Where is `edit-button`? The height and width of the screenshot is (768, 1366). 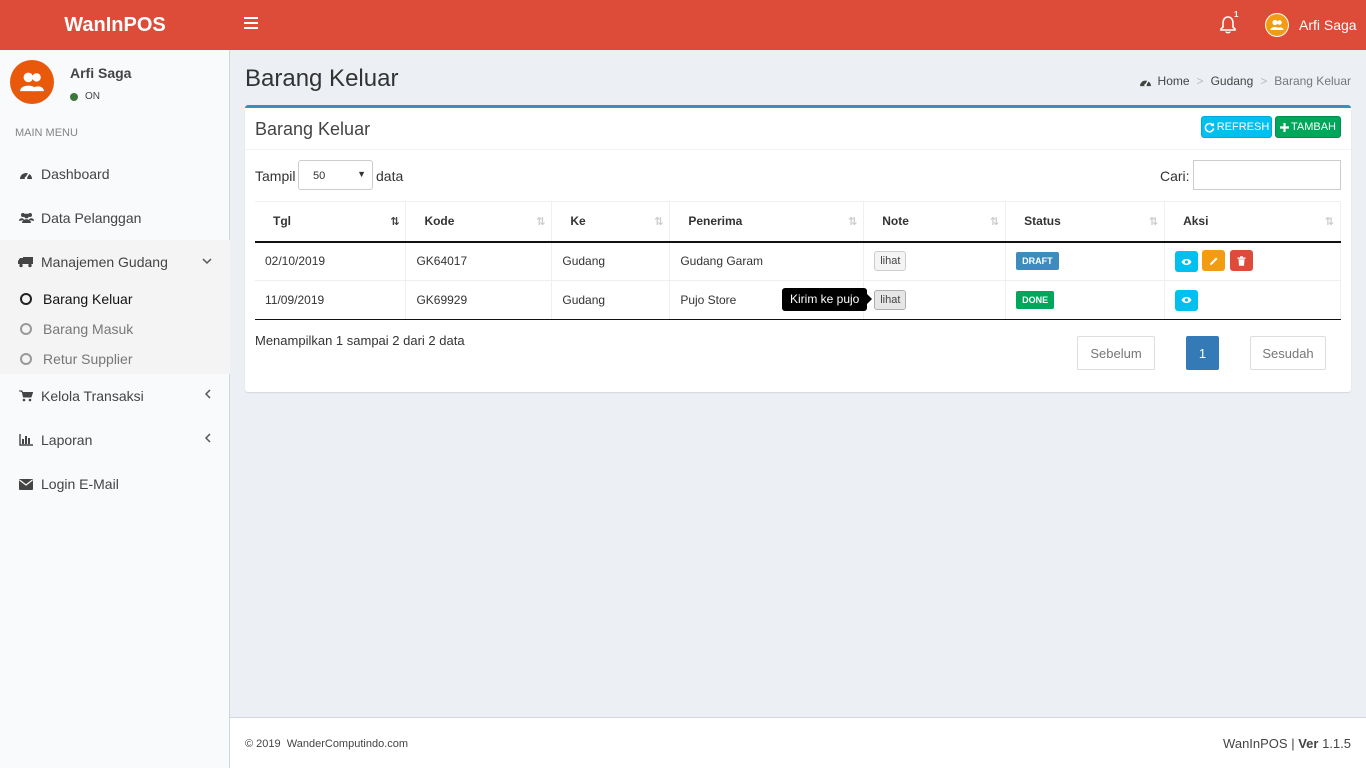 edit-button is located at coordinates (1214, 261).